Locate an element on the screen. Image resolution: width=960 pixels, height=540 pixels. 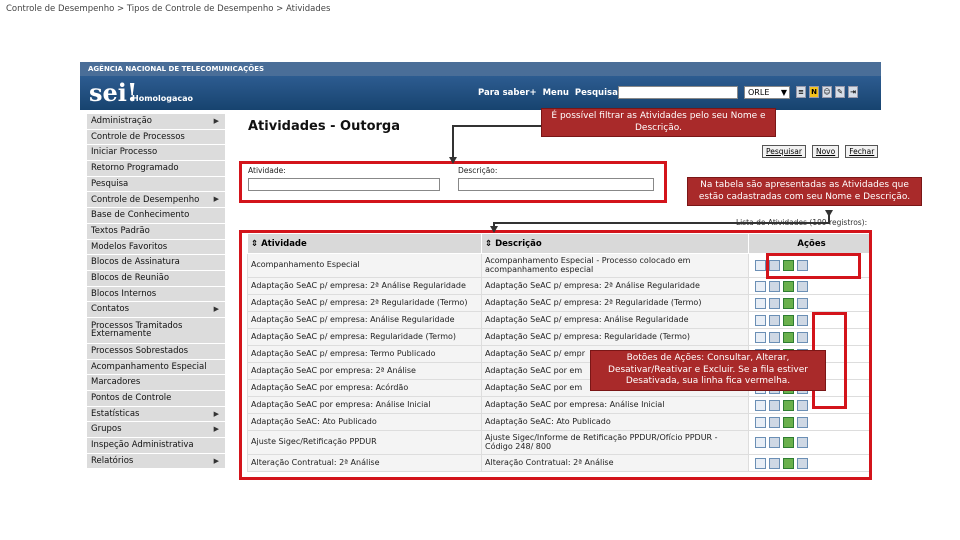
menu-item: Blocos Internos is located at coordinates (156, 294).